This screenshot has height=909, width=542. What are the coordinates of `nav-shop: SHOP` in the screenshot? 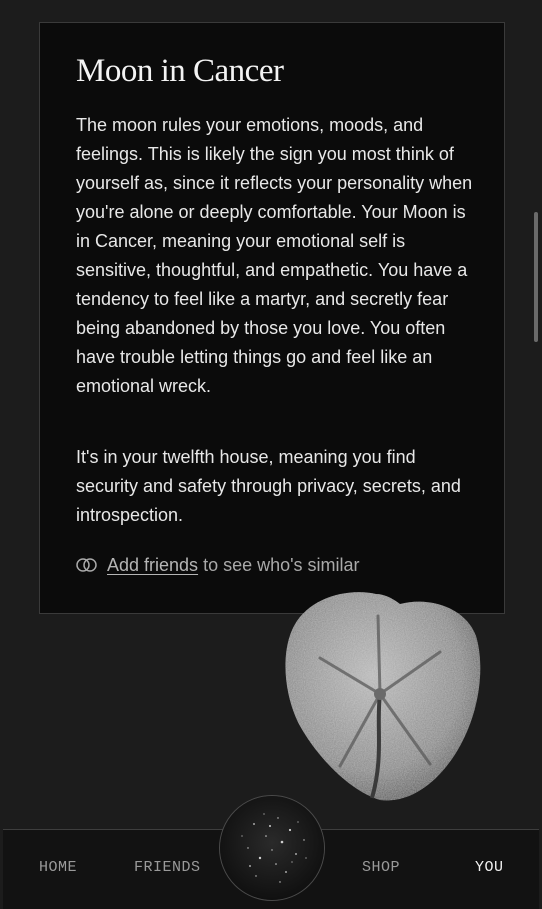 It's located at (381, 867).